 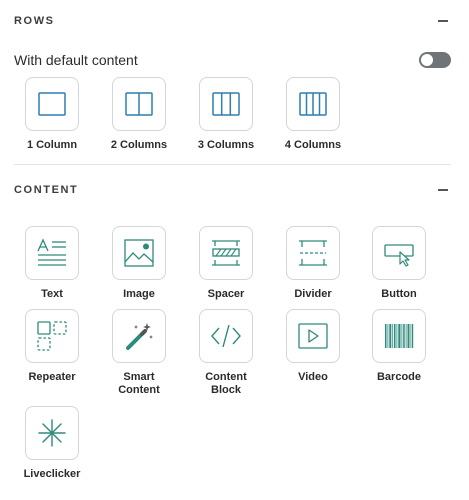 I want to click on tile-label: Smart Content, so click(x=139, y=383).